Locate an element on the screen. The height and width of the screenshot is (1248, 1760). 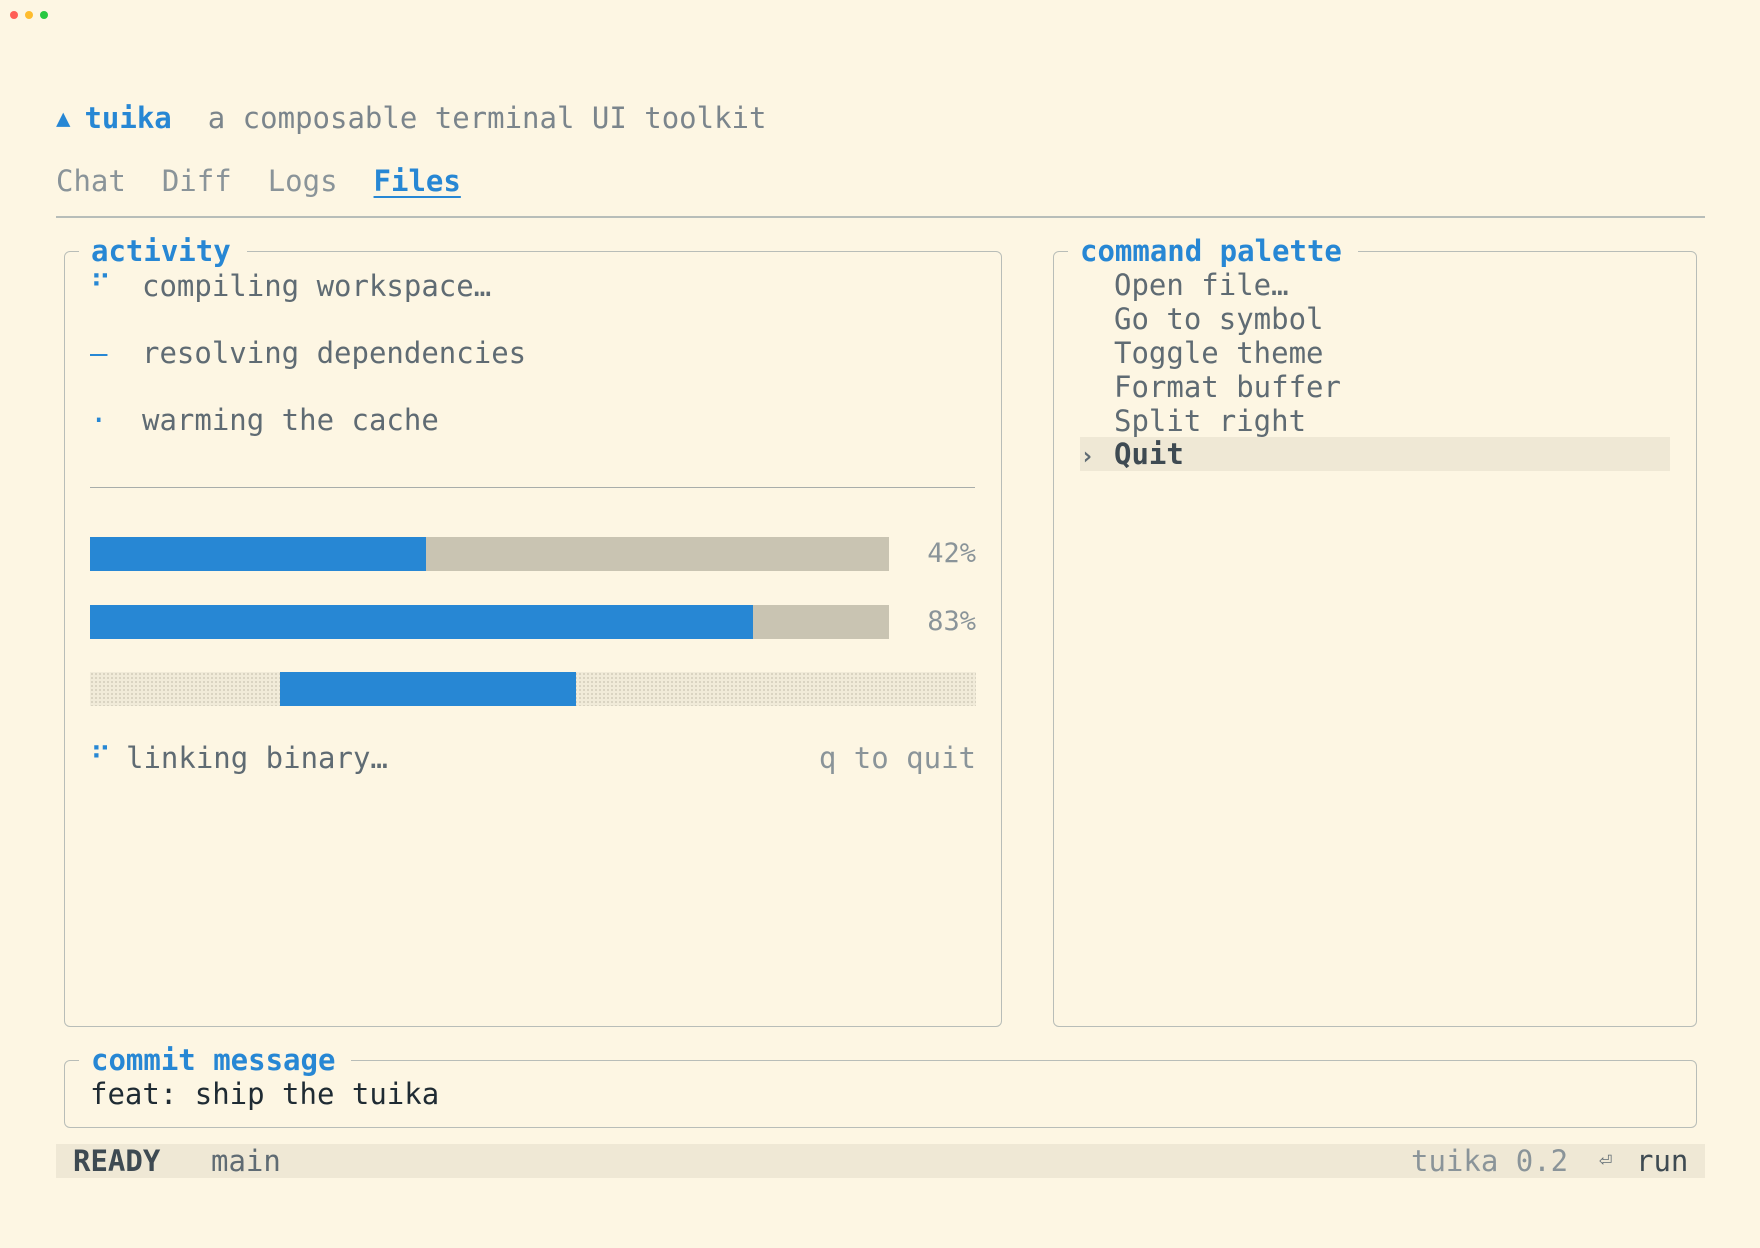
palette-item-label: Quit is located at coordinates (1149, 454).